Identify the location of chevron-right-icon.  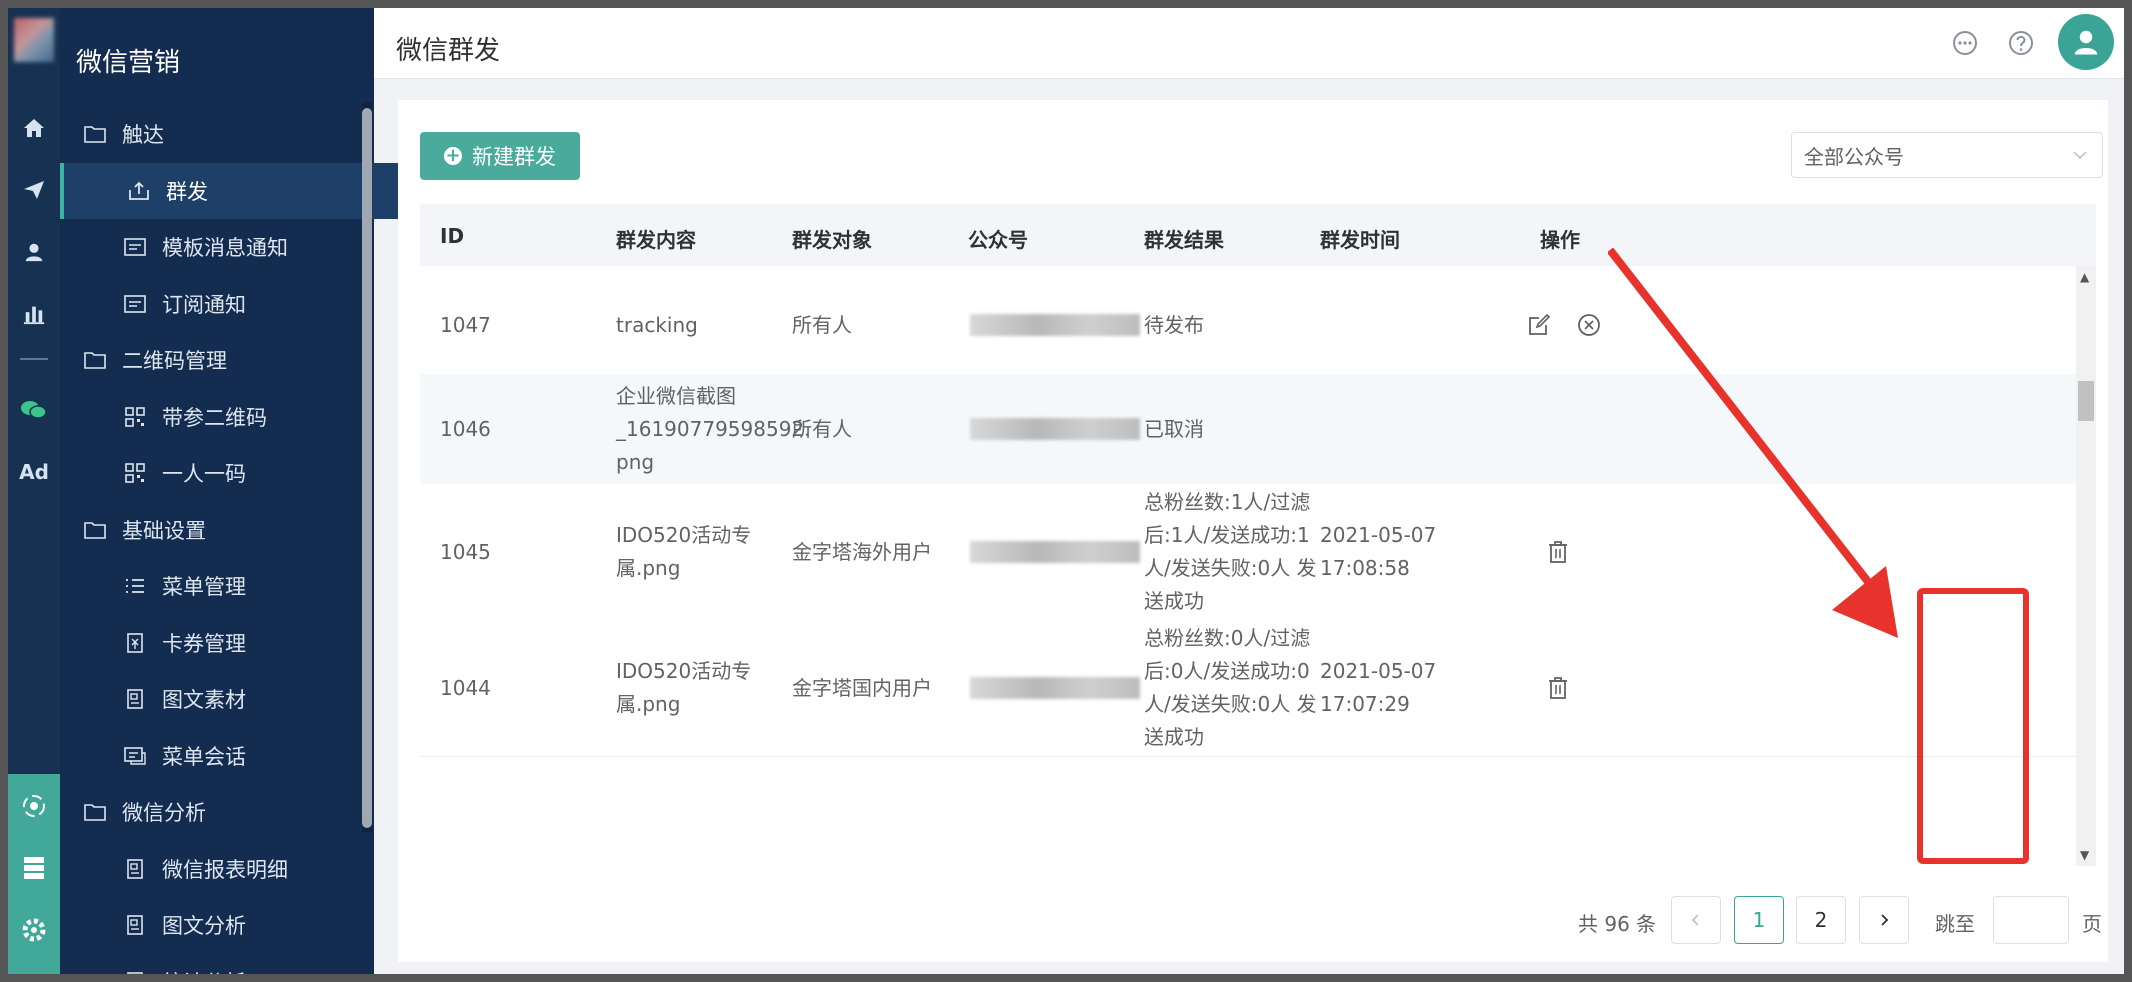
(1885, 920).